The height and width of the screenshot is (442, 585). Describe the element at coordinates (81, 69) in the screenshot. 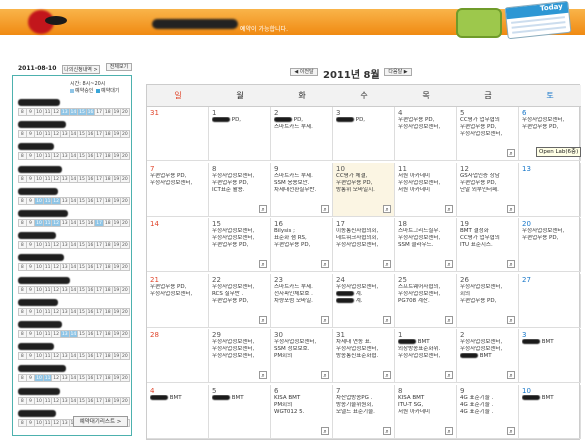

I see `my-requests-button: 나의신청내역 >` at that location.